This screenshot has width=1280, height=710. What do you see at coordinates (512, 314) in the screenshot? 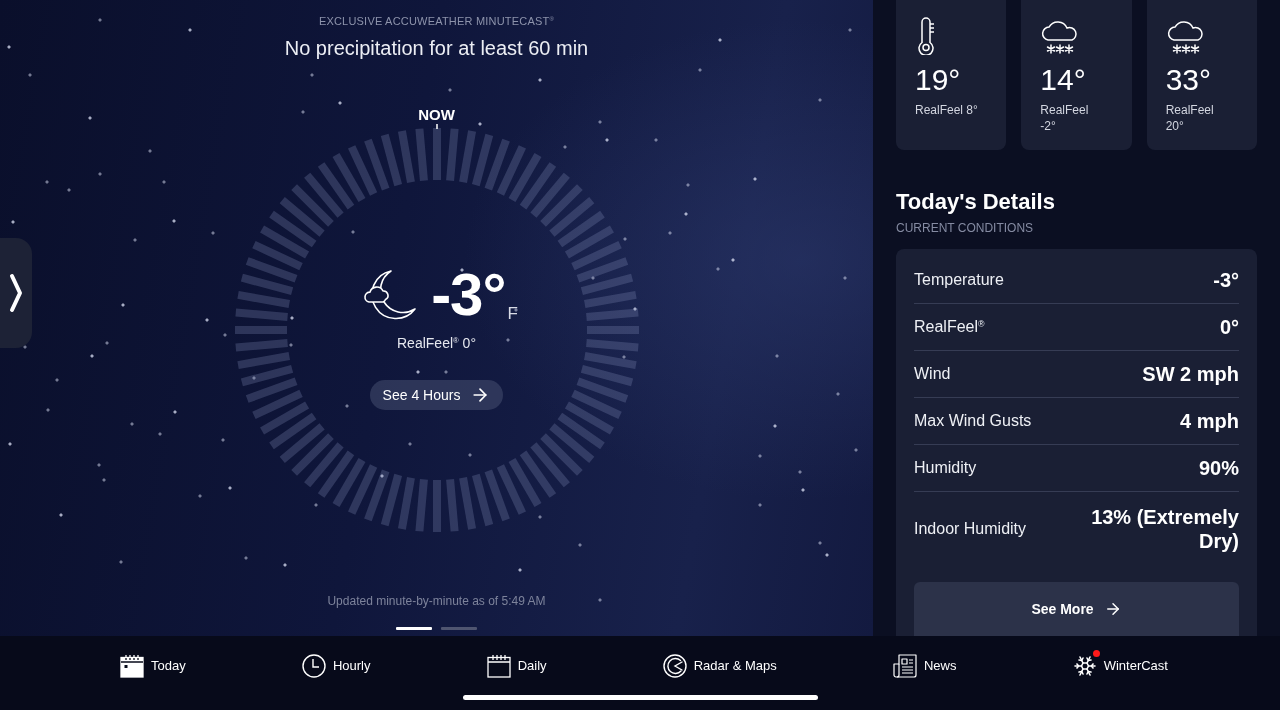
I see `temperature-unit: F` at bounding box center [512, 314].